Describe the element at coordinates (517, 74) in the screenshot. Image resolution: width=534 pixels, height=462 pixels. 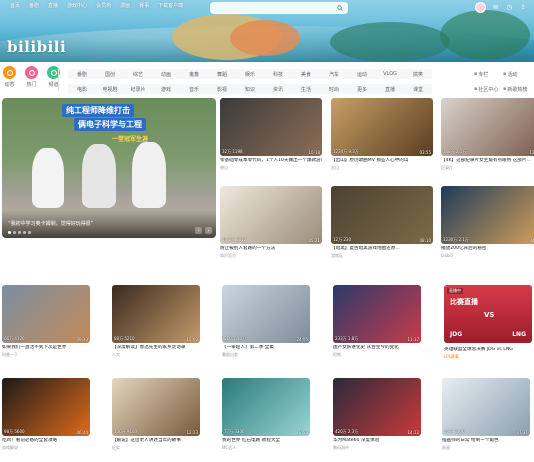
I see `more-link: ▪ 活动` at that location.